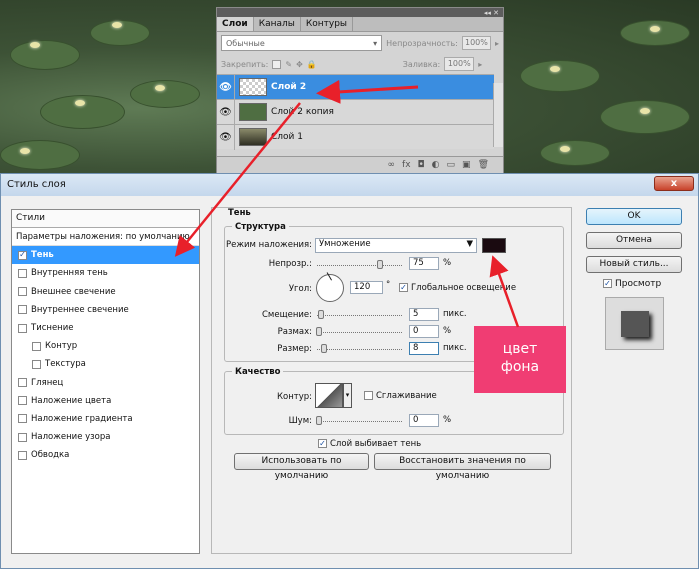  I want to click on layer-row-layer-1: 👁 Слой 1, so click(355, 137).